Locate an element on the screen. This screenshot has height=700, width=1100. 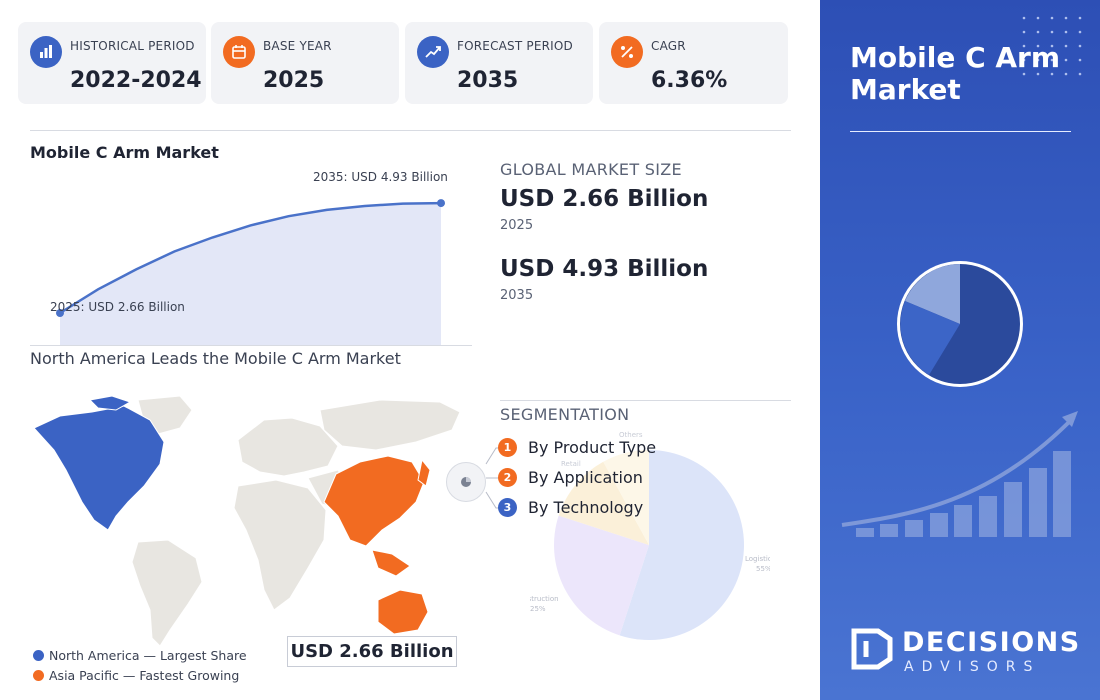
stat-label: HISTORICAL PERIOD is located at coordinates (132, 46).